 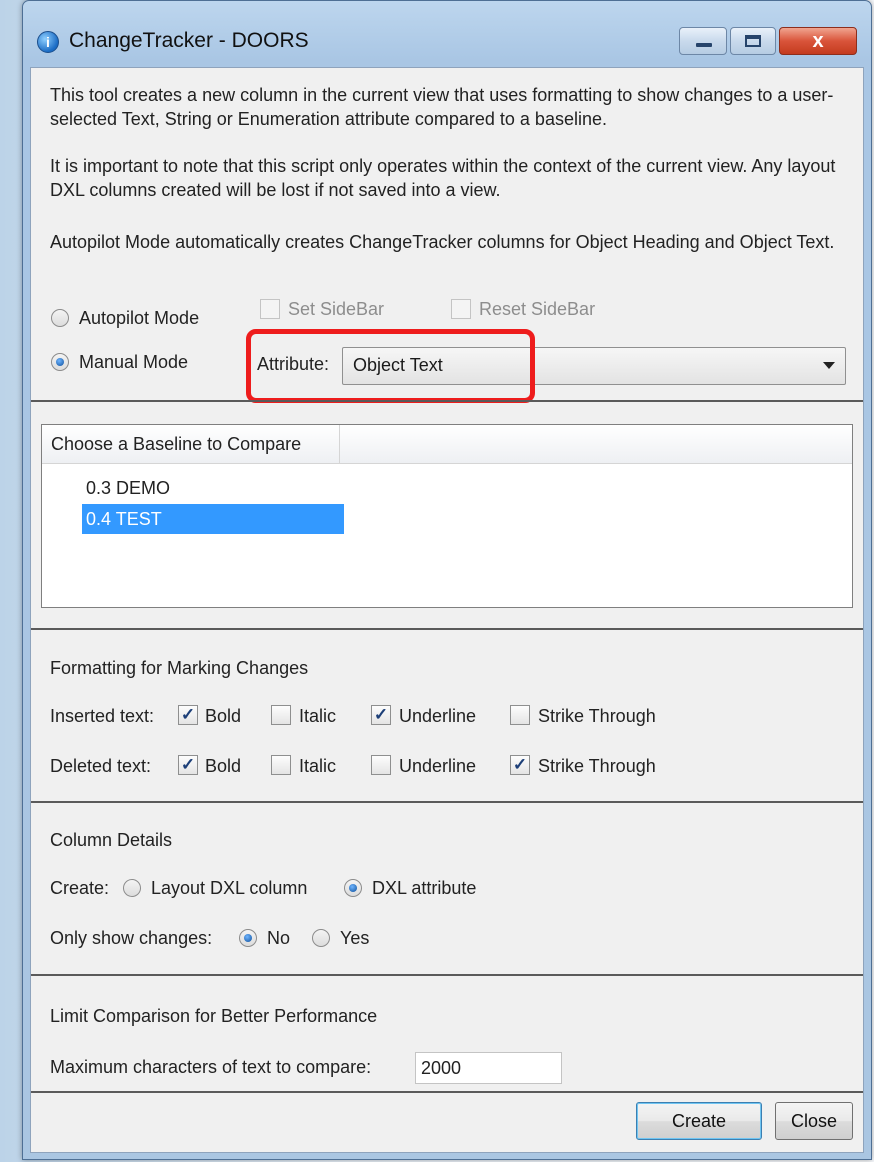 What do you see at coordinates (223, 716) in the screenshot?
I see `inserted-bold-label: Bold` at bounding box center [223, 716].